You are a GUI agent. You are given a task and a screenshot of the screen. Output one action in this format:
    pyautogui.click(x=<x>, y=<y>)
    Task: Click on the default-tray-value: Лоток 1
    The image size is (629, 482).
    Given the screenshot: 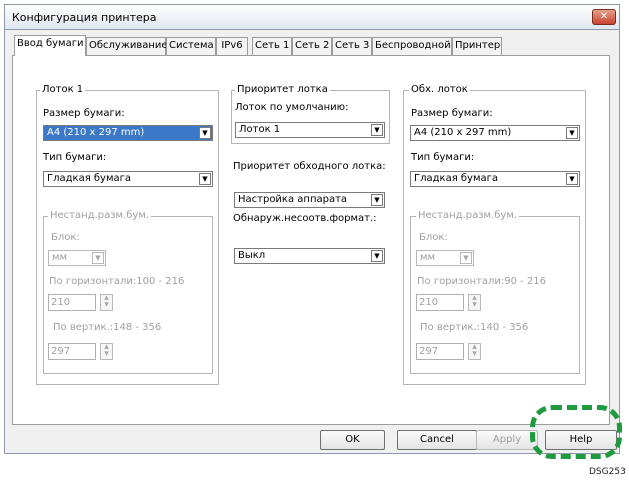 What is the action you would take?
    pyautogui.click(x=260, y=129)
    